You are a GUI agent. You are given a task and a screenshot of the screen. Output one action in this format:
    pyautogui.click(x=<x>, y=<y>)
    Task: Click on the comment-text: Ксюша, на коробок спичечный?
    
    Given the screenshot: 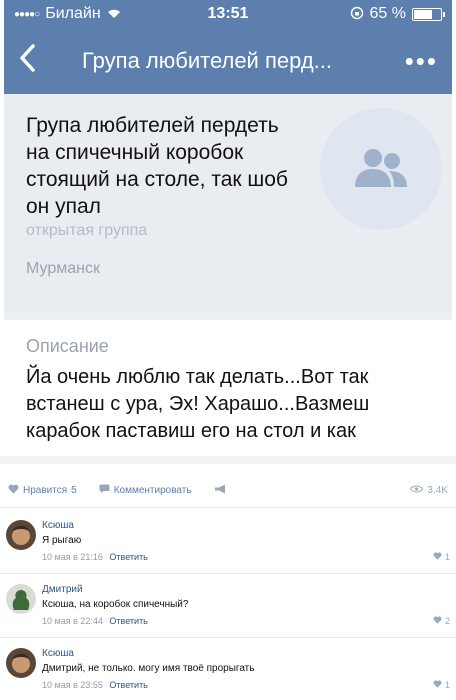 What is the action you would take?
    pyautogui.click(x=115, y=604)
    